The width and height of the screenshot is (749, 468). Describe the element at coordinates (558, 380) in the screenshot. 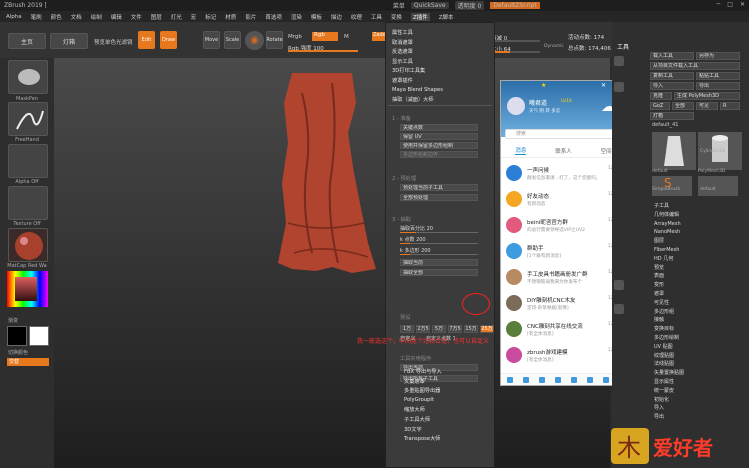

I see `qq-mail-icon` at that location.